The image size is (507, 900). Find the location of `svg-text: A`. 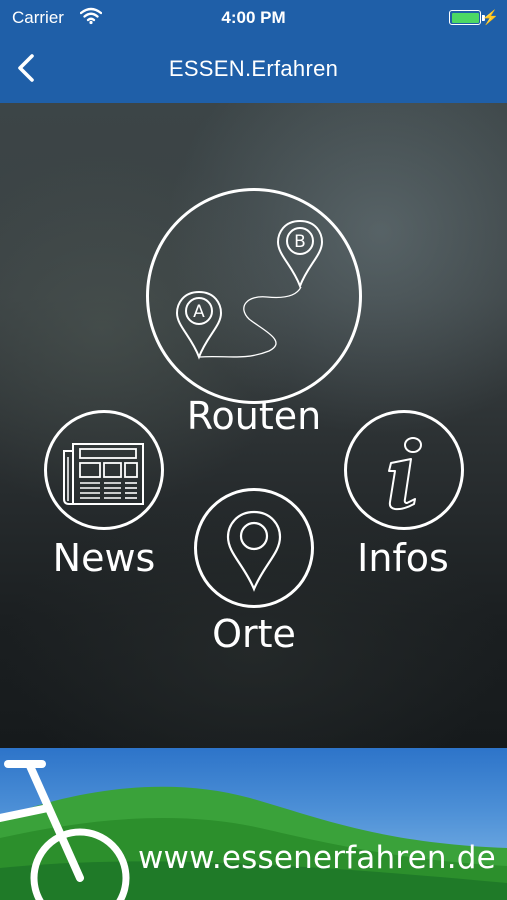

svg-text: A is located at coordinates (199, 312).